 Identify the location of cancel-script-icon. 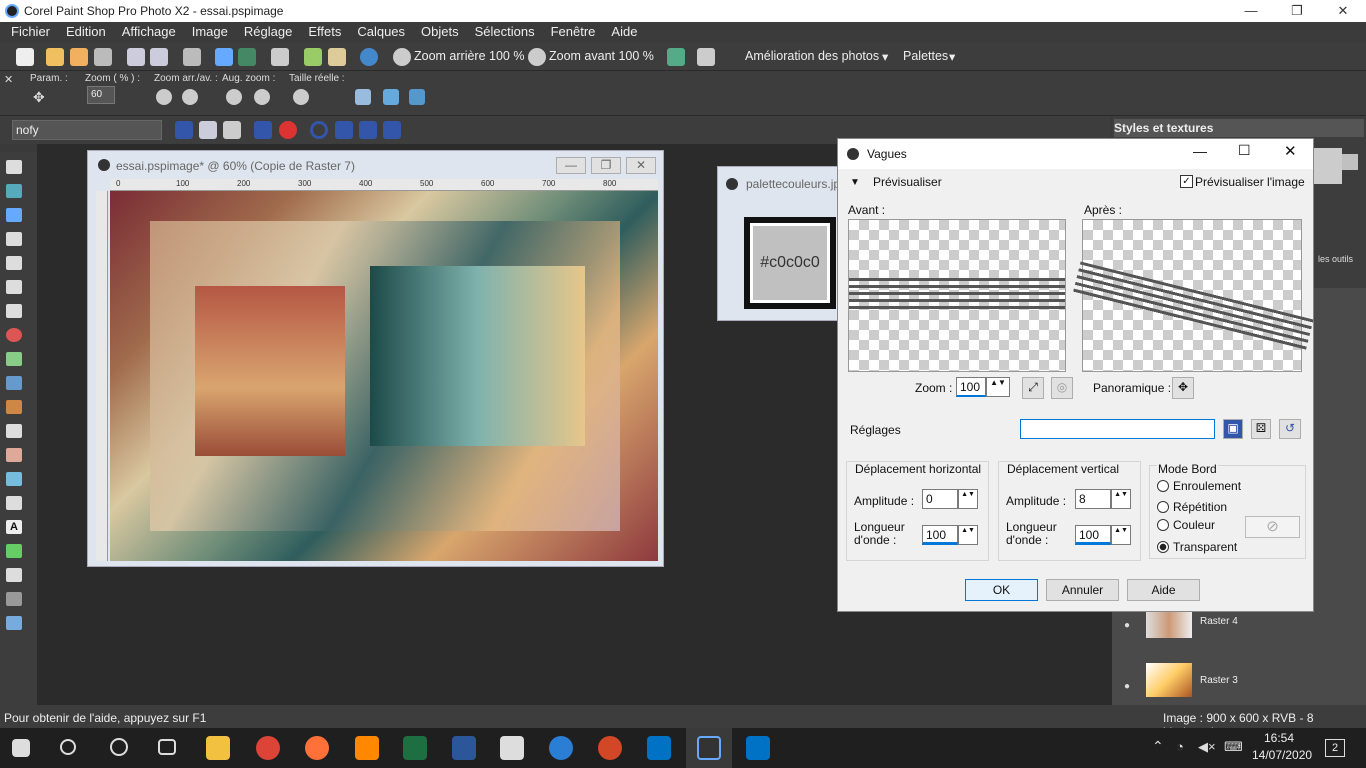
(368, 130).